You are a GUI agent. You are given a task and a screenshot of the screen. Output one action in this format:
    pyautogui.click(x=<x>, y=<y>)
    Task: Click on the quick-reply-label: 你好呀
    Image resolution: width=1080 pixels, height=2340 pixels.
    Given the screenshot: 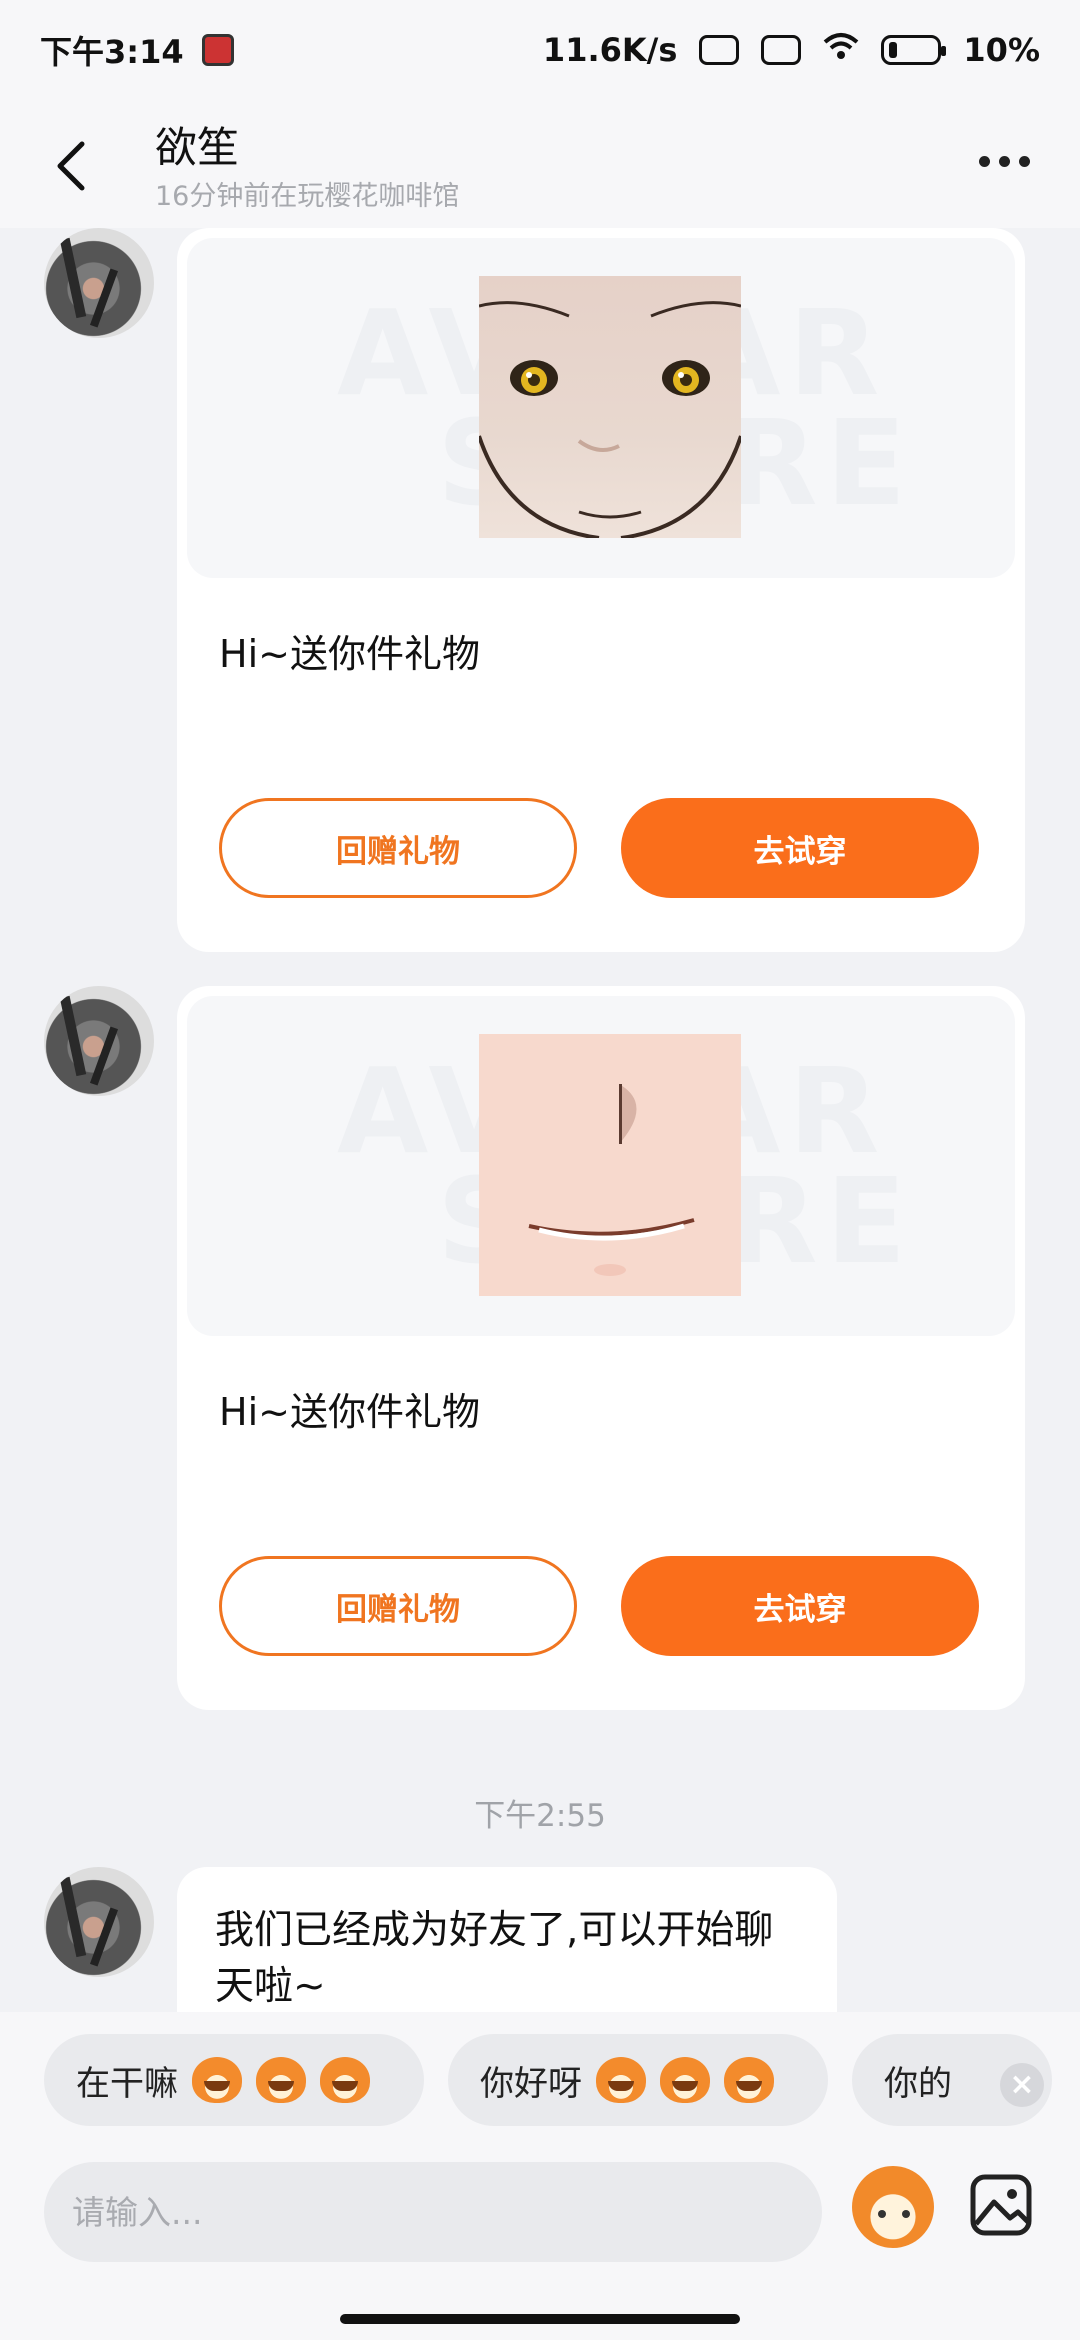 What is the action you would take?
    pyautogui.click(x=531, y=2083)
    